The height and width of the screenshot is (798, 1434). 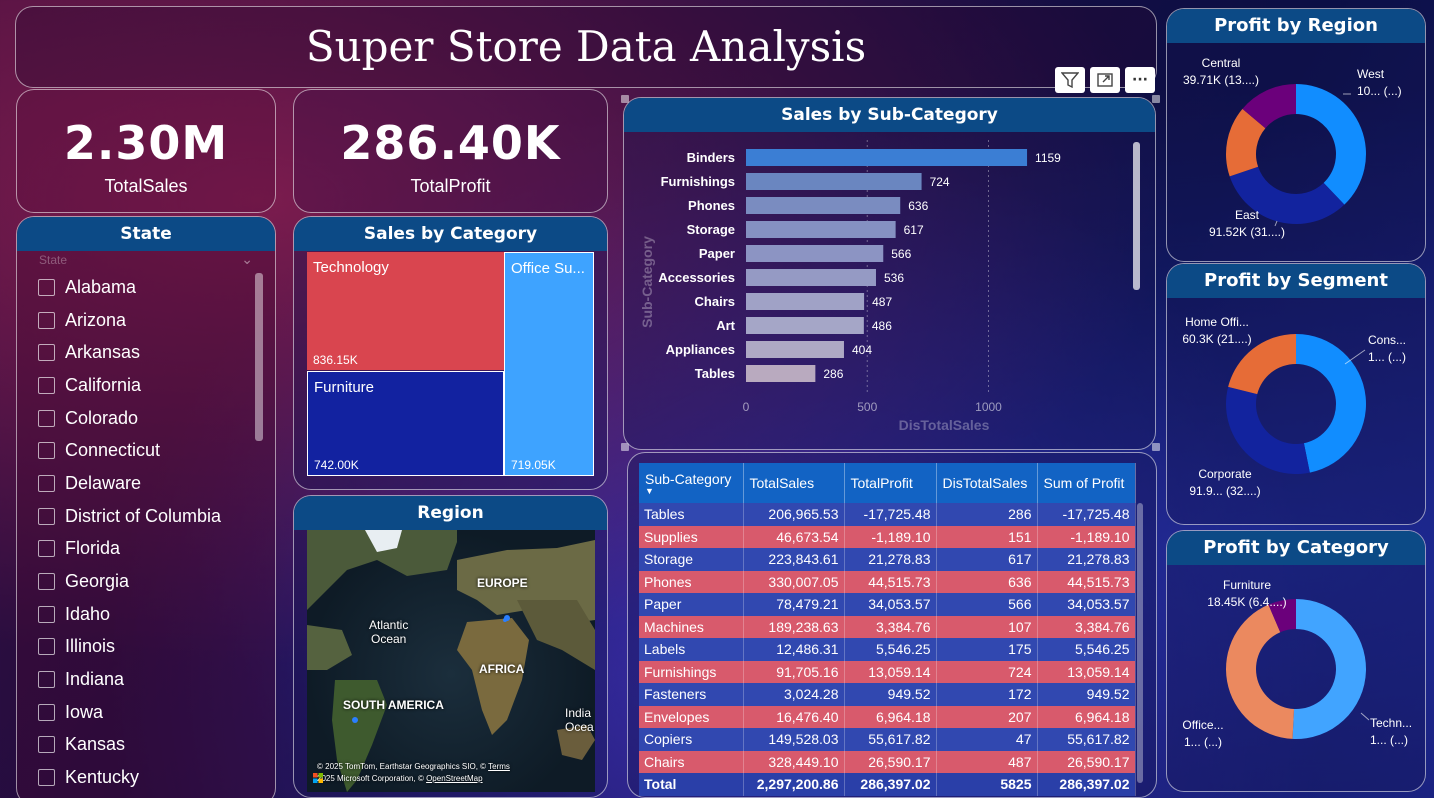 What do you see at coordinates (887, 716) in the screenshot?
I see `table-row: Envelopes 16,476.40 6,964.18 207 6,964.18` at bounding box center [887, 716].